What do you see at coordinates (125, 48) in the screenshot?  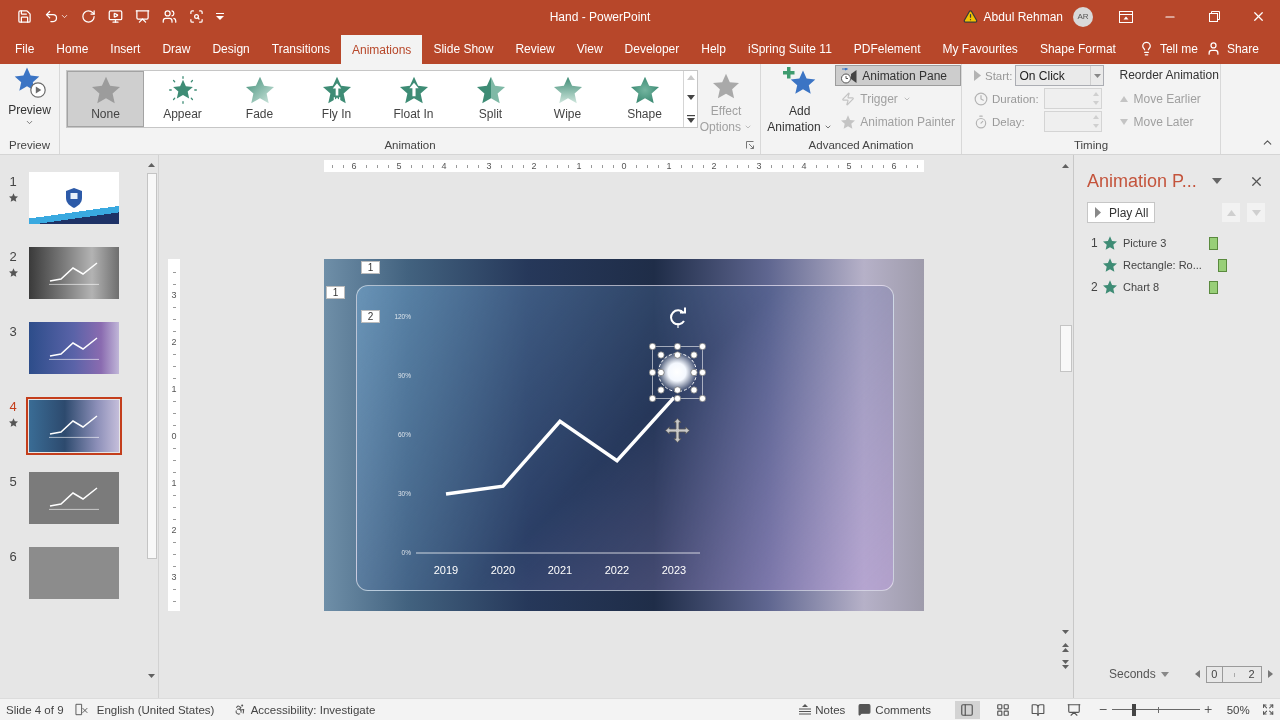 I see `ribbon-tab: Insert` at bounding box center [125, 48].